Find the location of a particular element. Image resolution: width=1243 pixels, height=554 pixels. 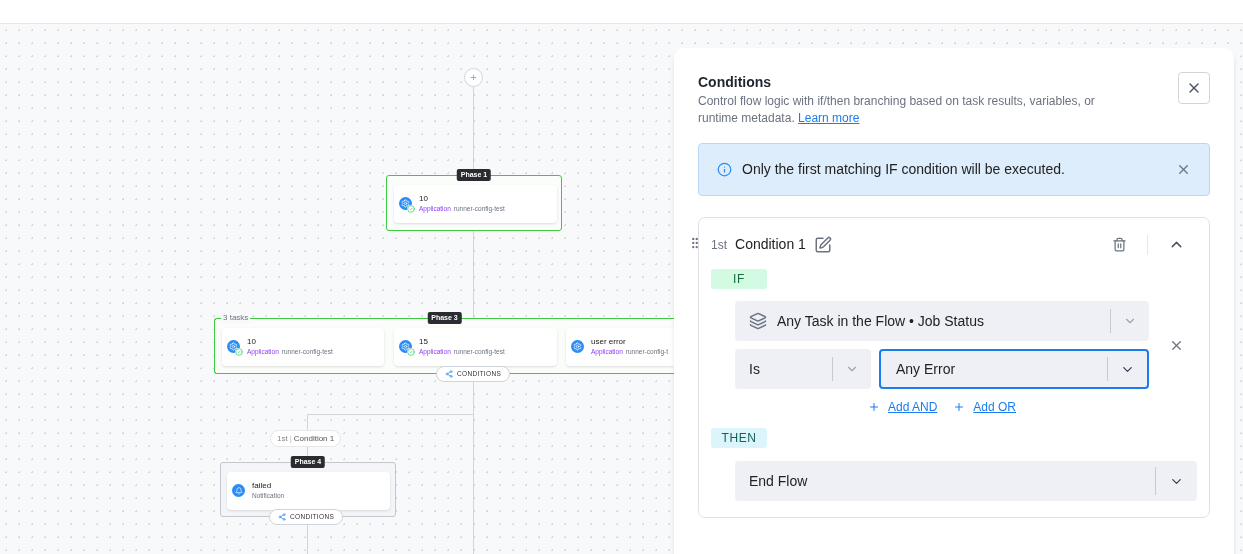

close-icon is located at coordinates (1183, 169).